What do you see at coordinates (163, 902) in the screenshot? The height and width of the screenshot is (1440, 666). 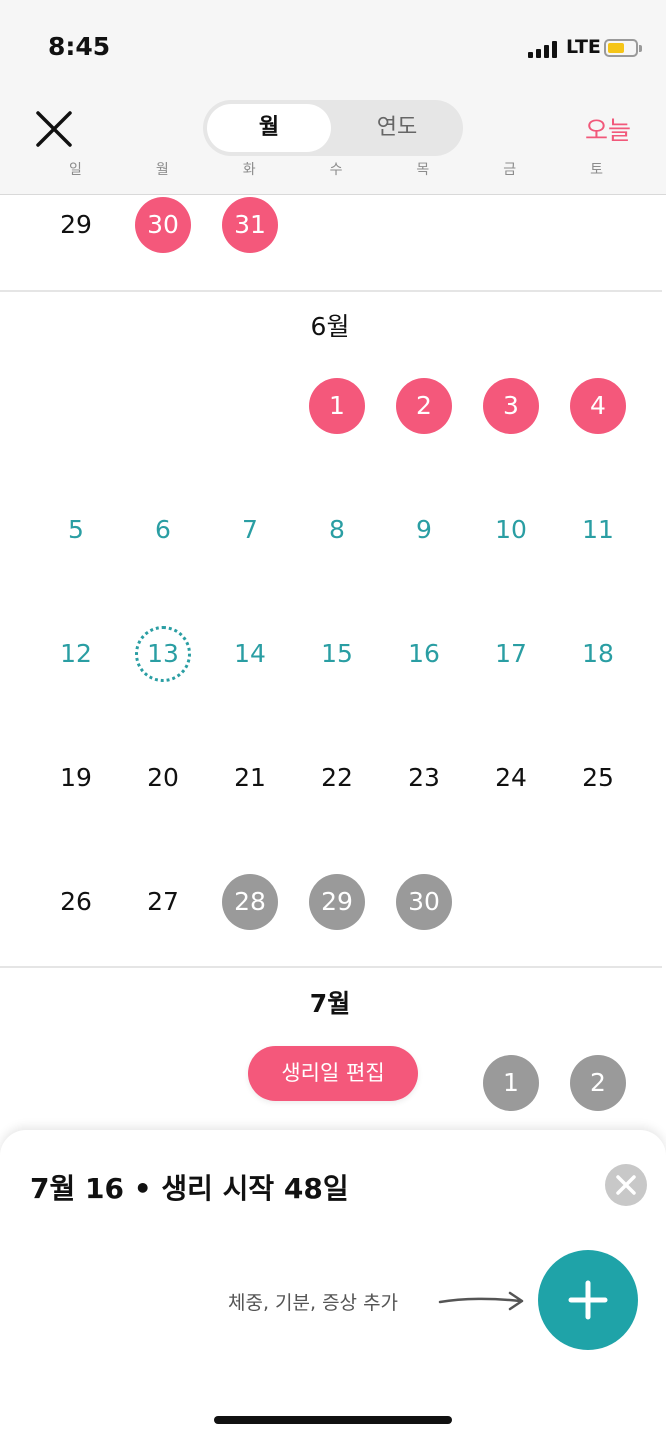 I see `day-cell: 27` at bounding box center [163, 902].